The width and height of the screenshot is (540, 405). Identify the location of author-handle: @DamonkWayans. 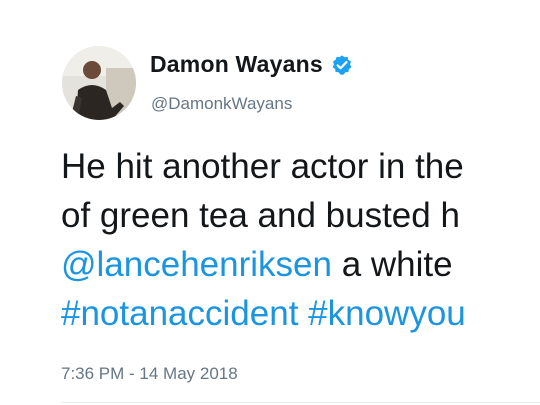
(221, 104).